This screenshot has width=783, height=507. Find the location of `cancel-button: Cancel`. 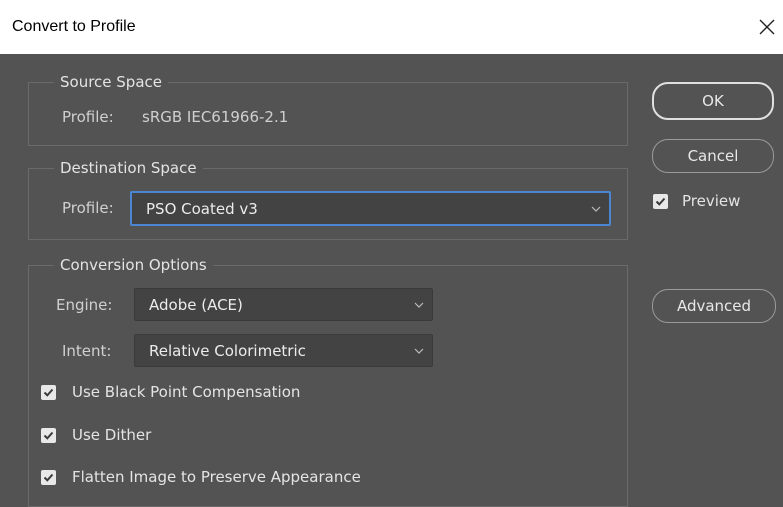

cancel-button: Cancel is located at coordinates (713, 156).